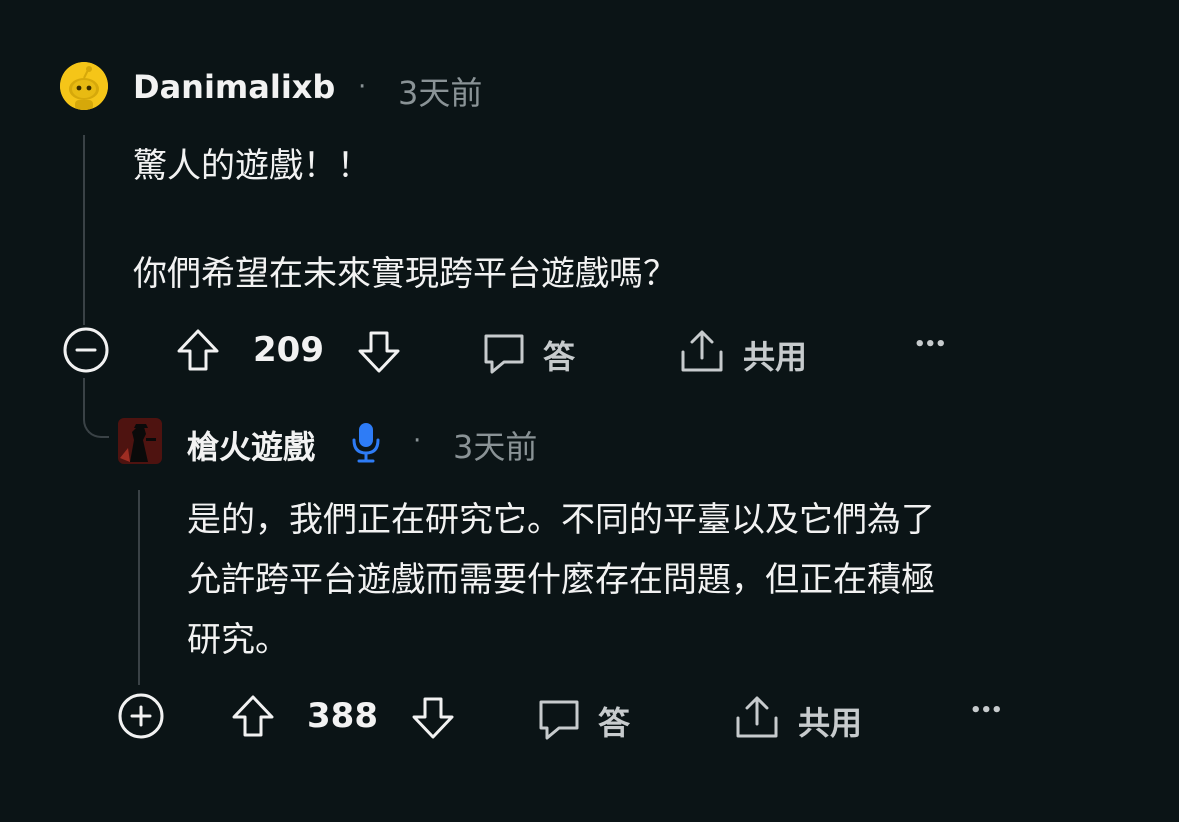 The width and height of the screenshot is (1179, 822). I want to click on comment-username: Danimalixb, so click(234, 87).